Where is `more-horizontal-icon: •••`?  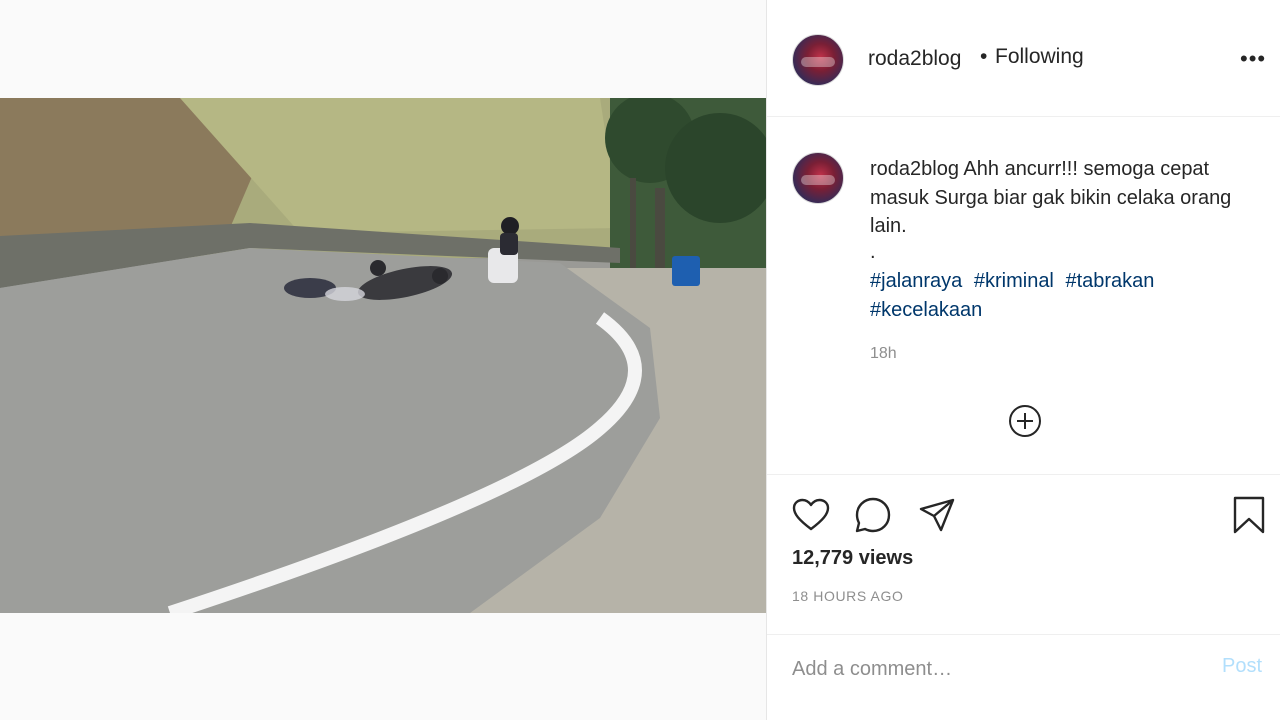
more-horizontal-icon: ••• is located at coordinates (1253, 59).